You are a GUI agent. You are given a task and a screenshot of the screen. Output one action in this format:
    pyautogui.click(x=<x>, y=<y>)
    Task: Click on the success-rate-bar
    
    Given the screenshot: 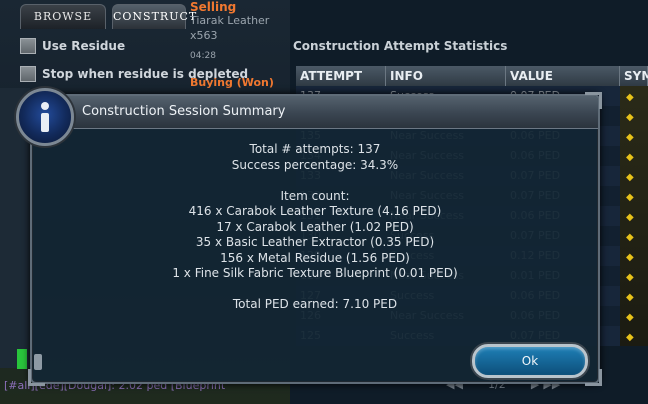 What is the action you would take?
    pyautogui.click(x=22, y=359)
    